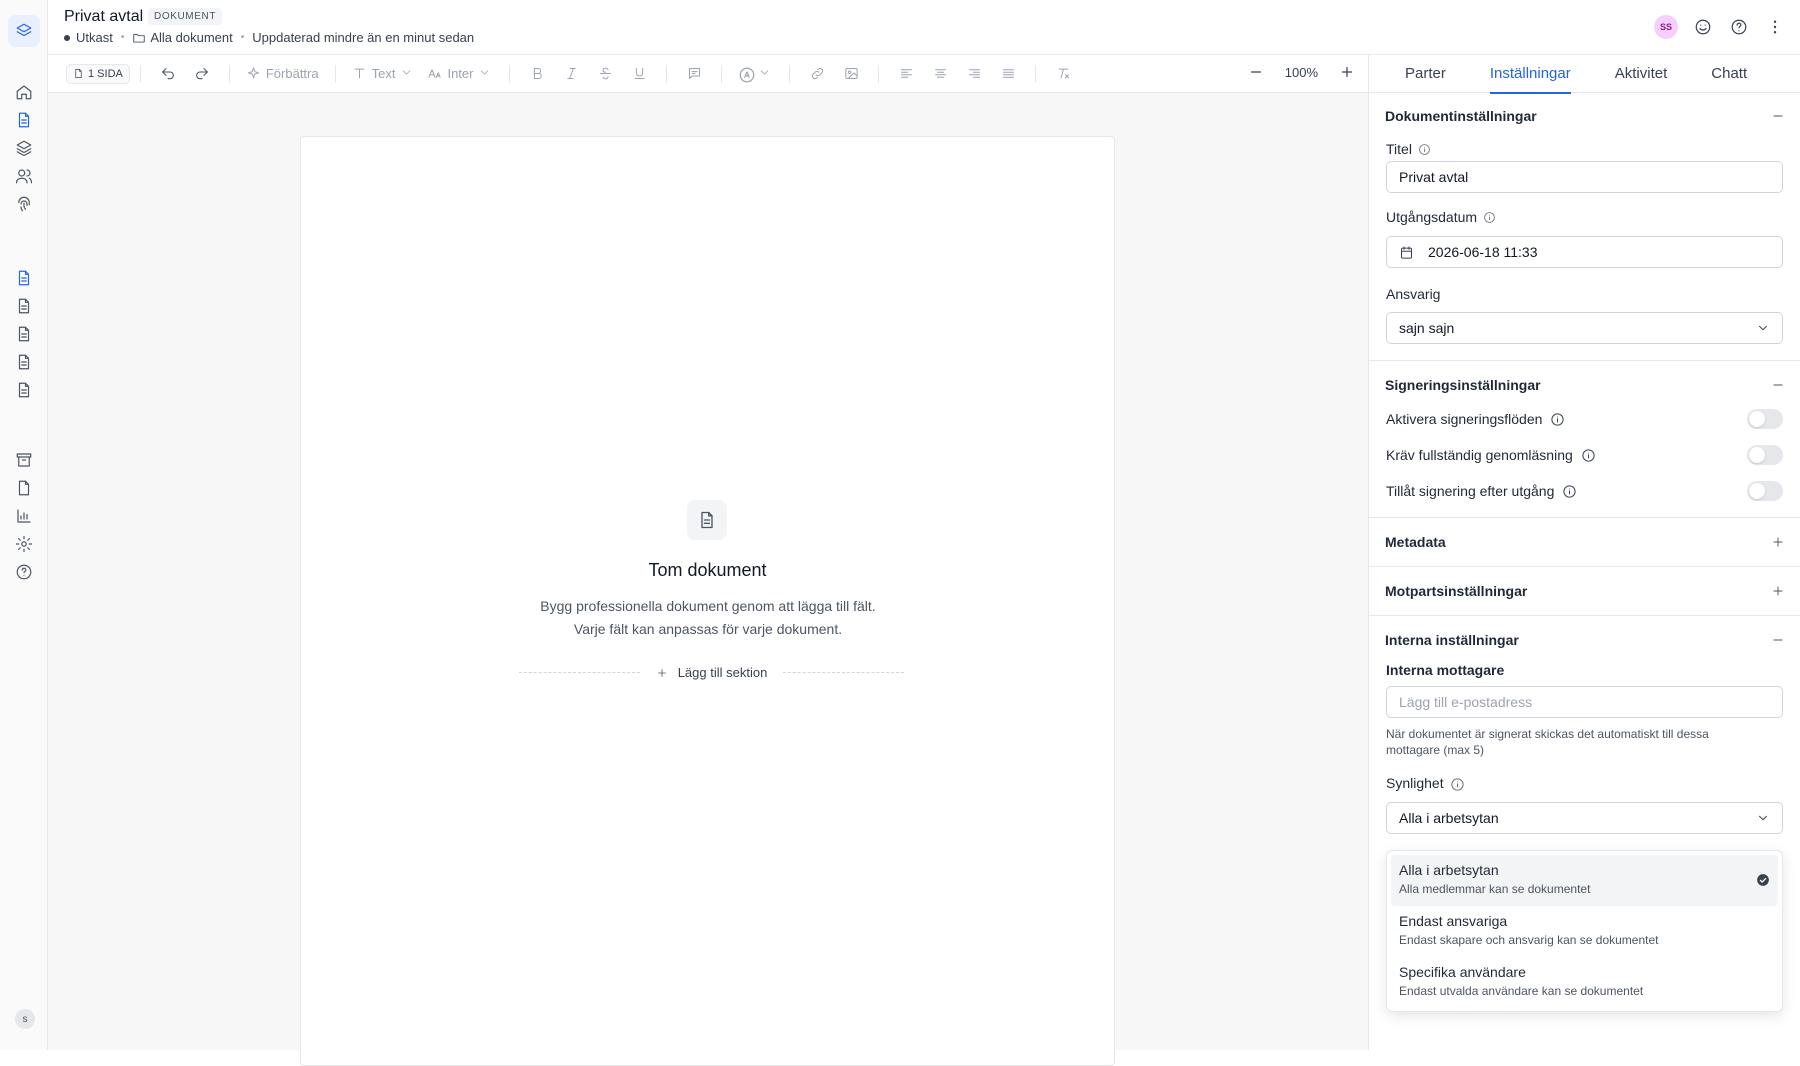 The image size is (1800, 1066). I want to click on zoom-in-icon, so click(1347, 72).